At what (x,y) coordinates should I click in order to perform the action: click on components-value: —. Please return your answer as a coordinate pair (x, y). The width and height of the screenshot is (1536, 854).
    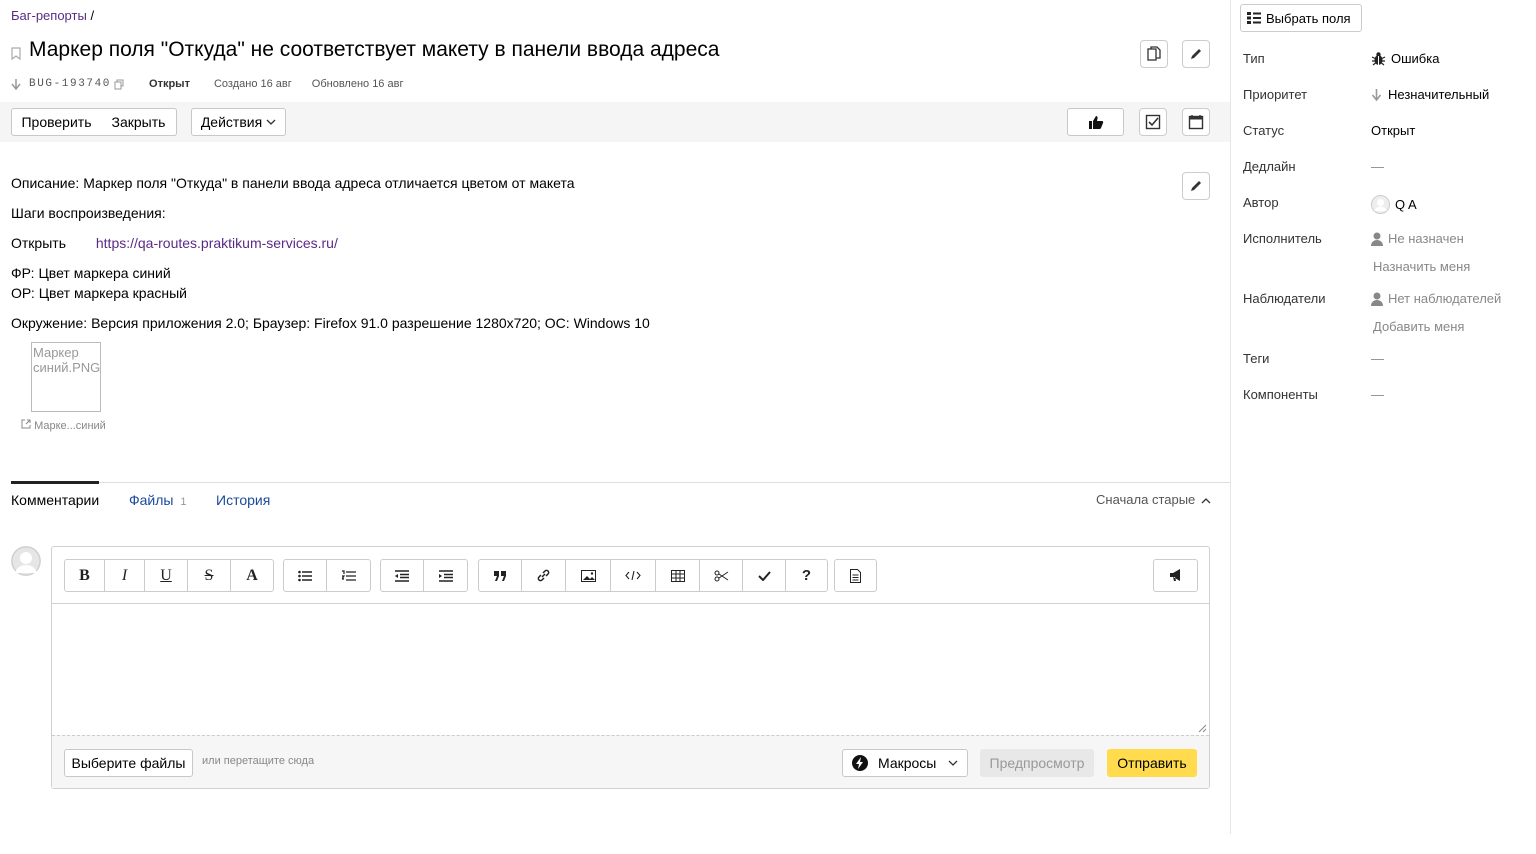
    Looking at the image, I should click on (1377, 394).